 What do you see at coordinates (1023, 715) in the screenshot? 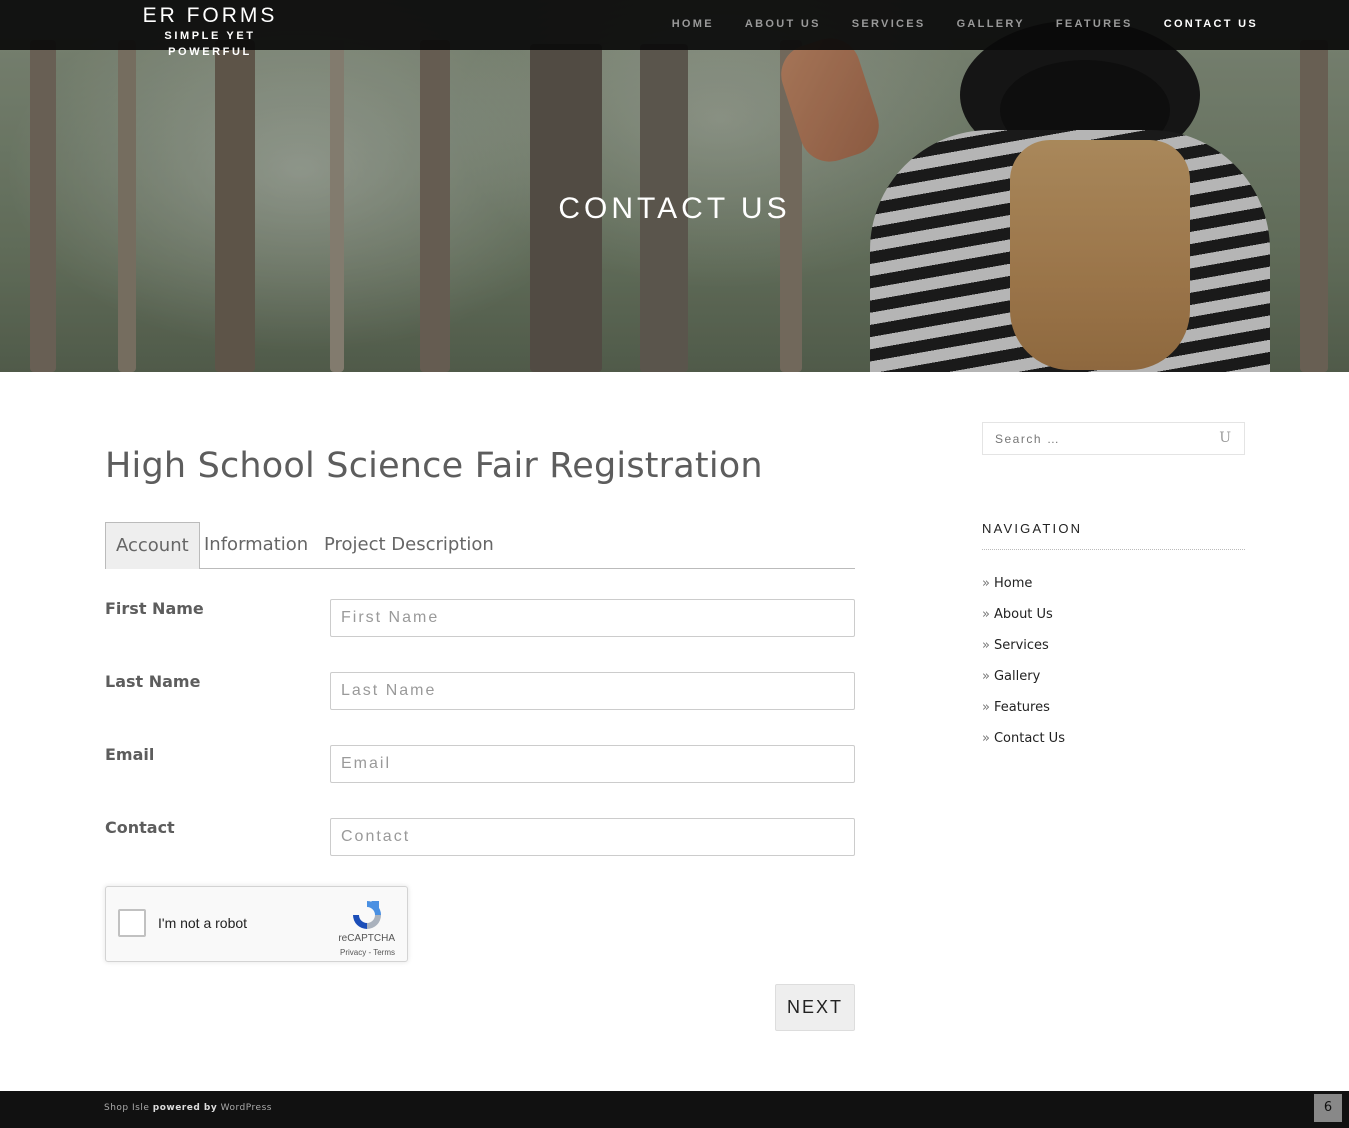
I see `sidebar-item-features: » Features` at bounding box center [1023, 715].